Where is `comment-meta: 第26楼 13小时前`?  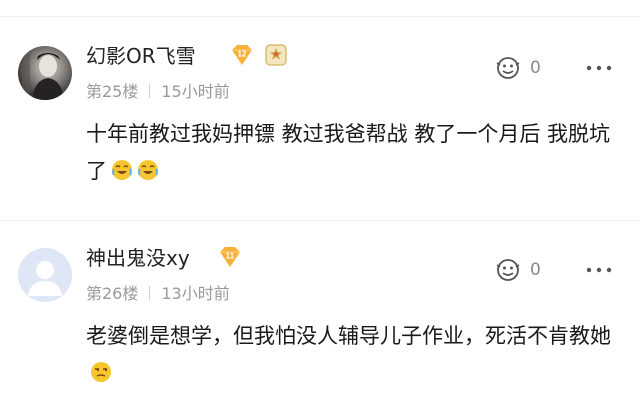 comment-meta: 第26楼 13小时前 is located at coordinates (158, 294).